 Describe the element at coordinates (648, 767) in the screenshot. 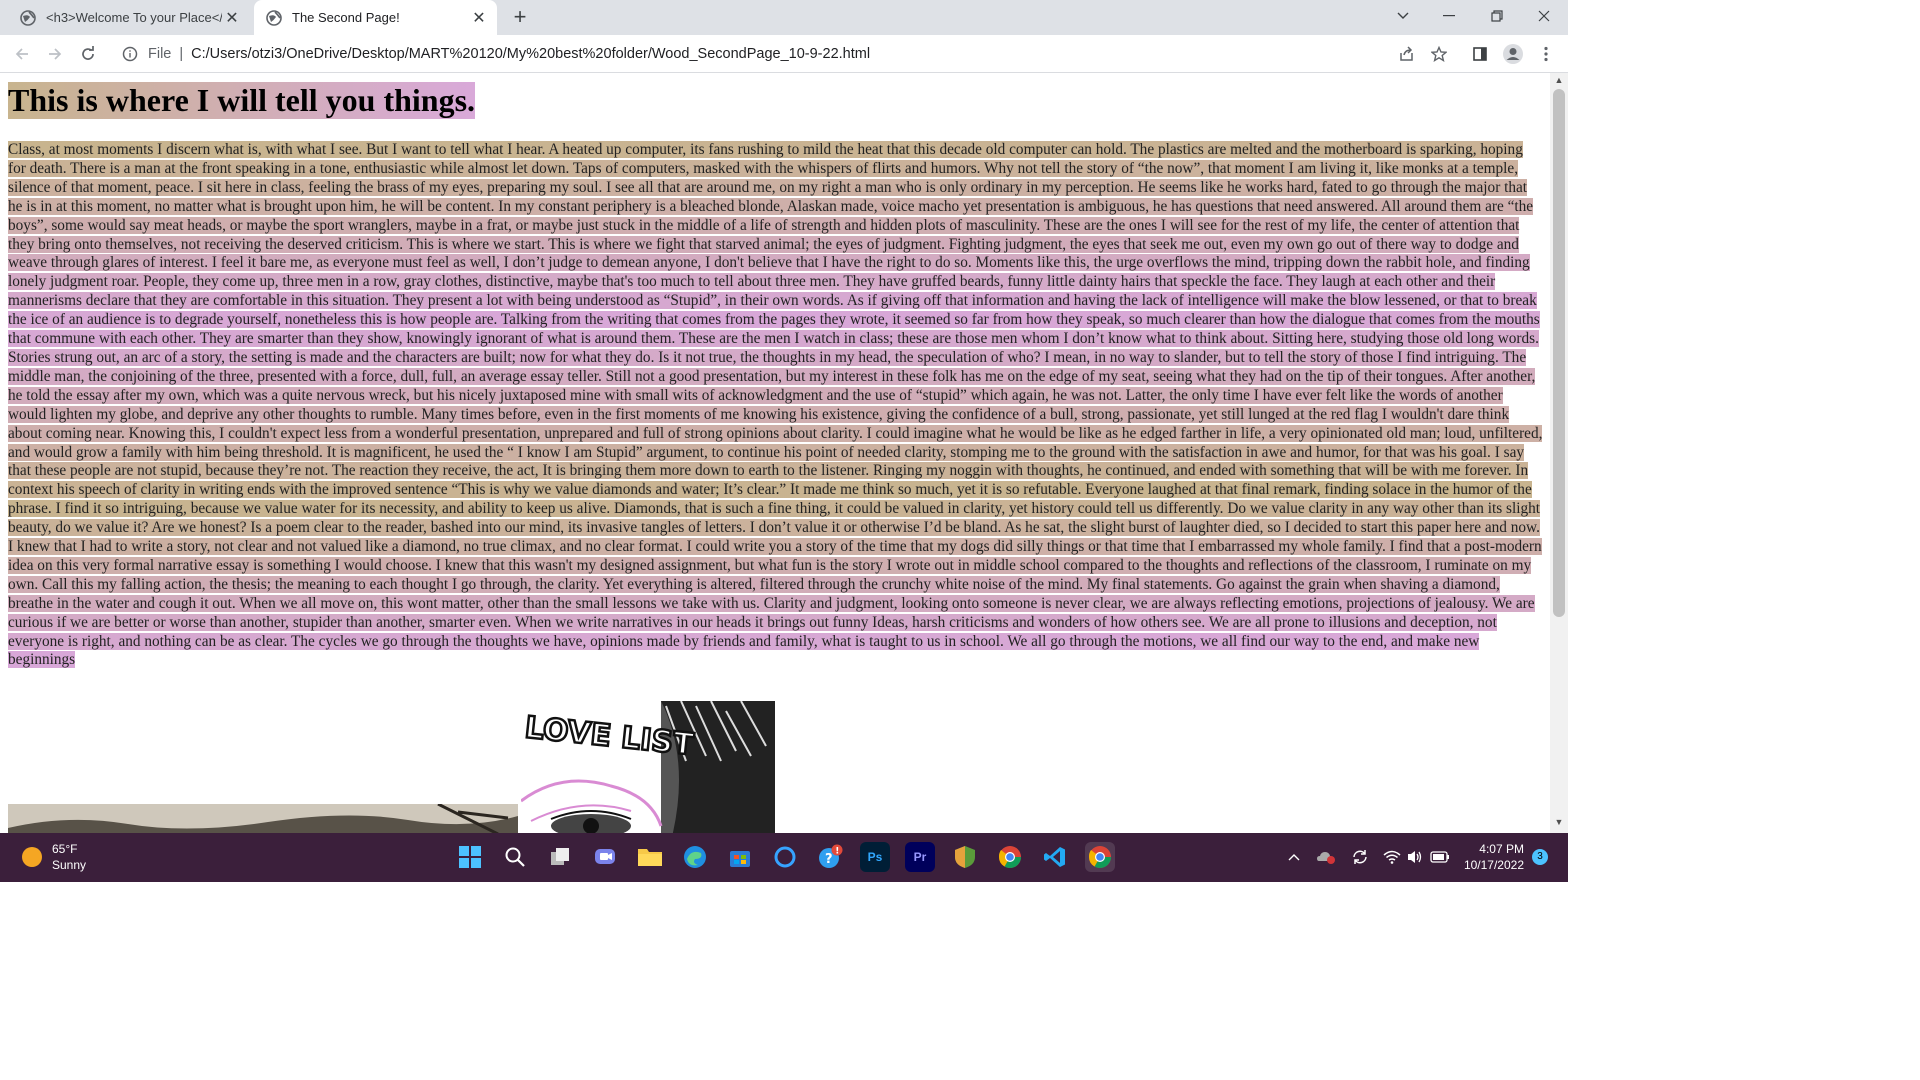

I see `collage-image: LOVE LIST` at that location.